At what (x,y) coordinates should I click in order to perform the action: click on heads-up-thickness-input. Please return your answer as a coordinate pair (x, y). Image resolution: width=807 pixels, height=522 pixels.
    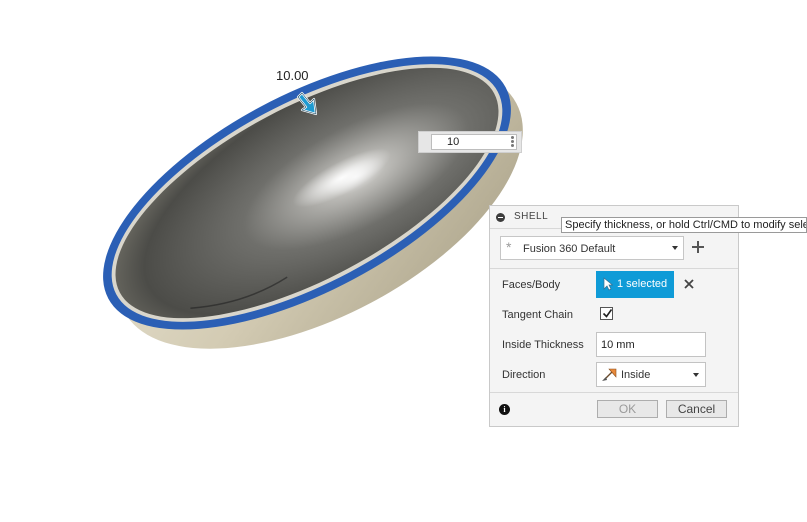
    Looking at the image, I should click on (474, 142).